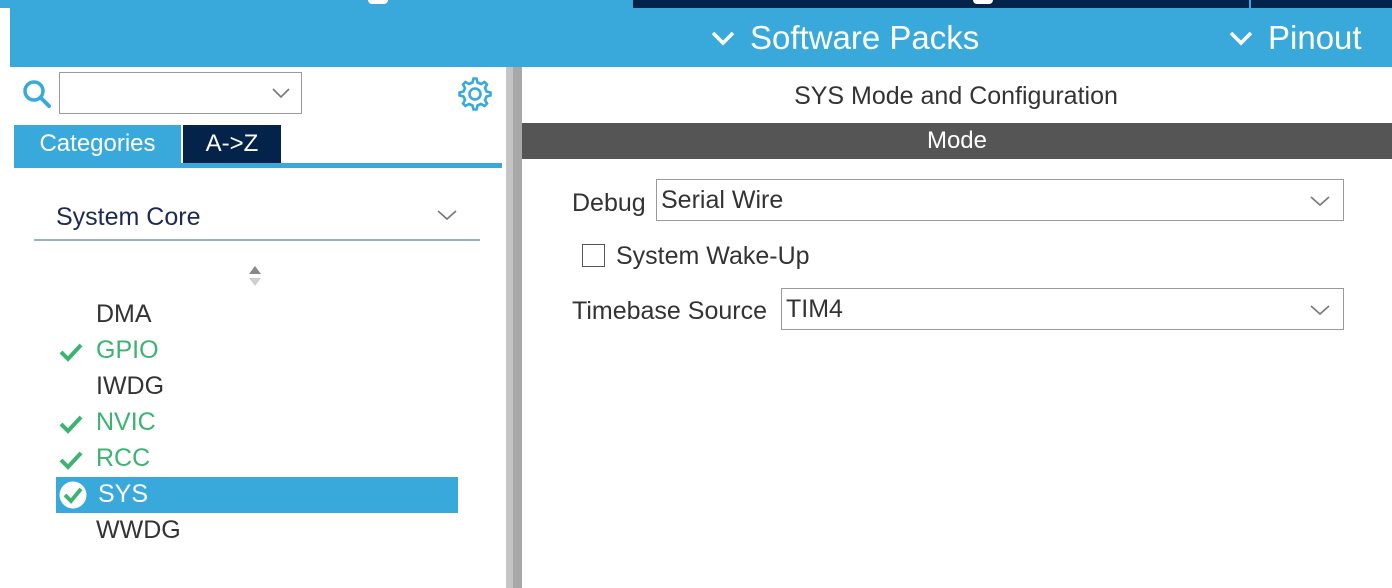 The image size is (1392, 588). Describe the element at coordinates (124, 314) in the screenshot. I see `peripheral-label: DMA` at that location.